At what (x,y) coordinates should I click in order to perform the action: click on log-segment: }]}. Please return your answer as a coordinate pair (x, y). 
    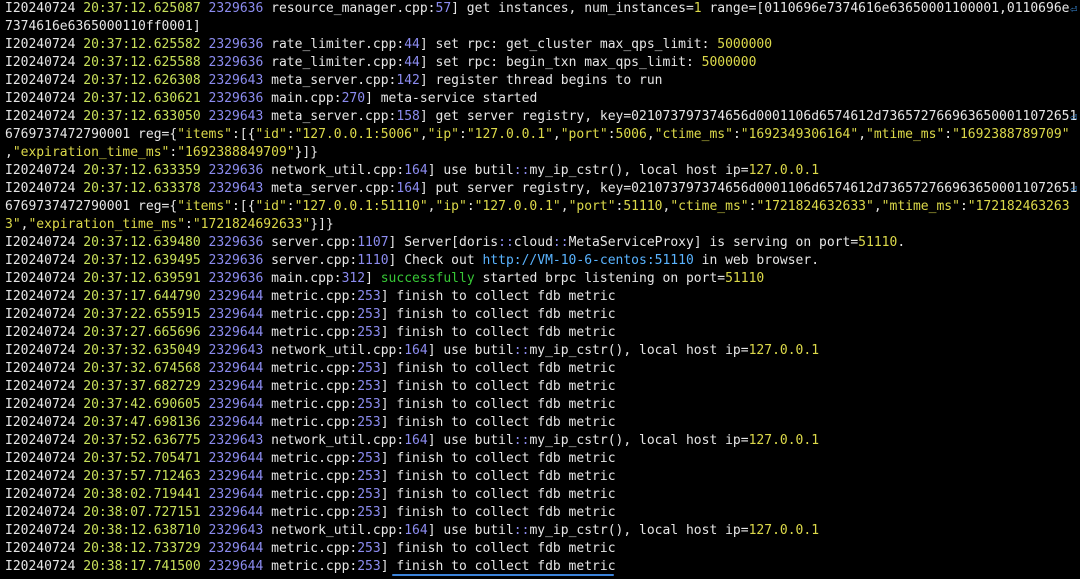
    Looking at the image, I should click on (322, 224).